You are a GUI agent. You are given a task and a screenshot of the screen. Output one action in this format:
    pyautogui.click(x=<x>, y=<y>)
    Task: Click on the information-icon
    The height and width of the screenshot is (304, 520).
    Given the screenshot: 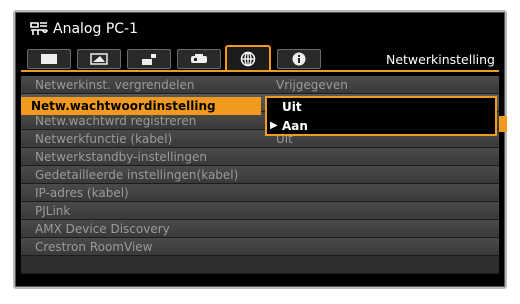 What is the action you would take?
    pyautogui.click(x=299, y=59)
    